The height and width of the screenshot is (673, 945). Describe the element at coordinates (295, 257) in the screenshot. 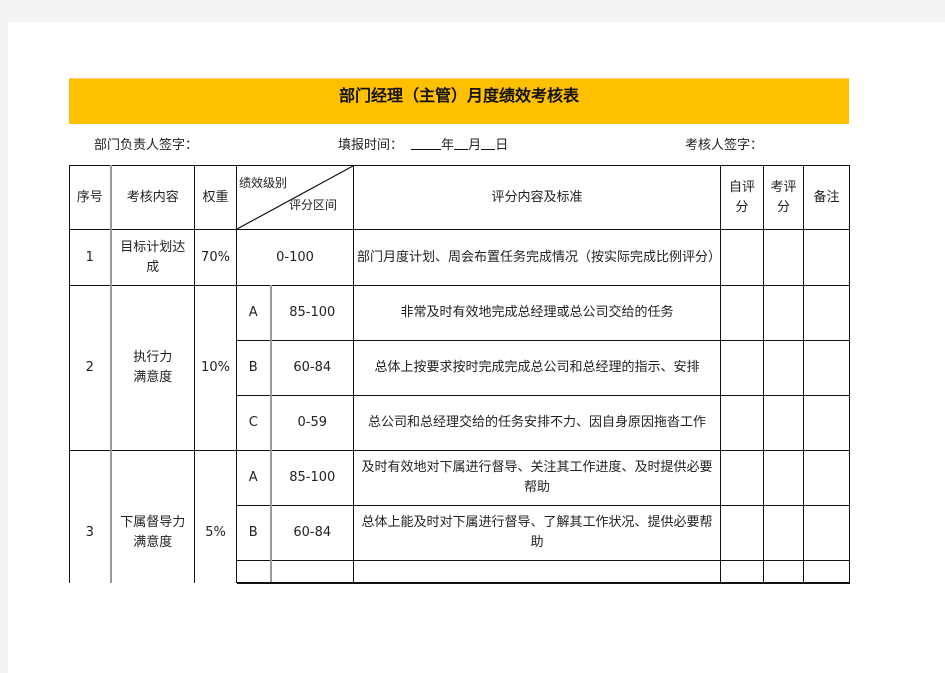

I see `row-range: 0-100` at that location.